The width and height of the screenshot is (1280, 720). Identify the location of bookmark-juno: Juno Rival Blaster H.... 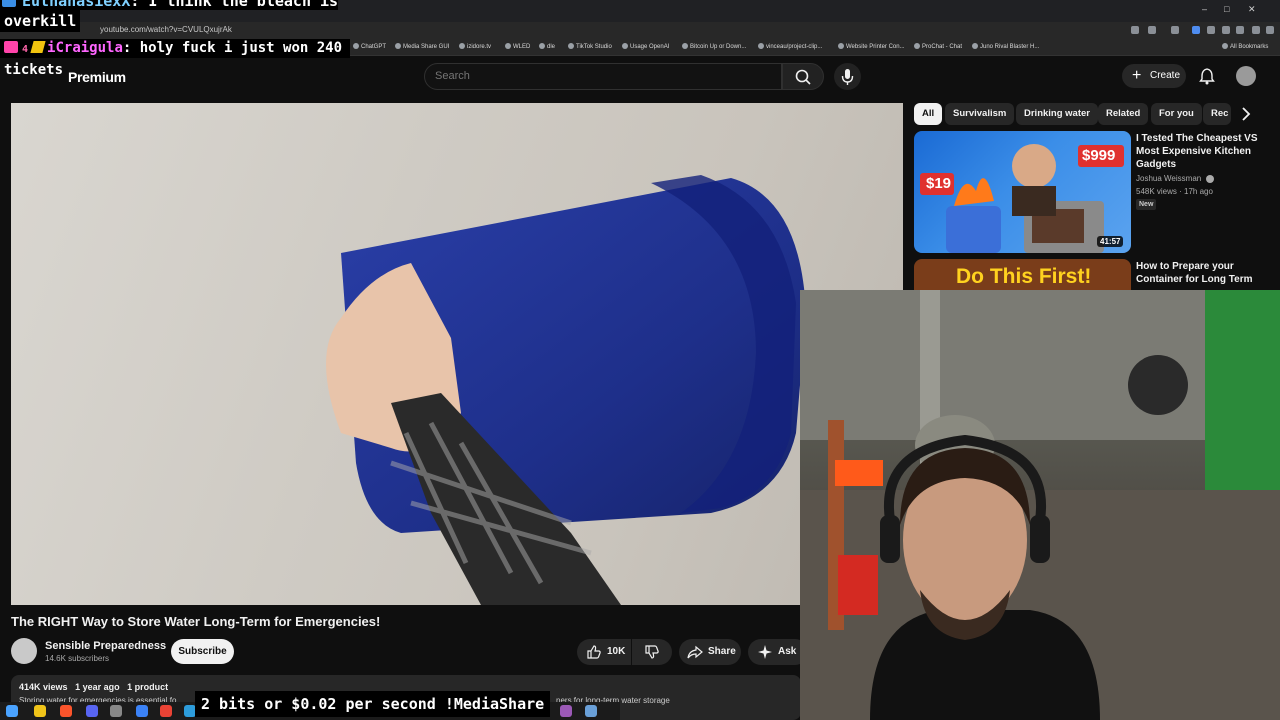
(1005, 46).